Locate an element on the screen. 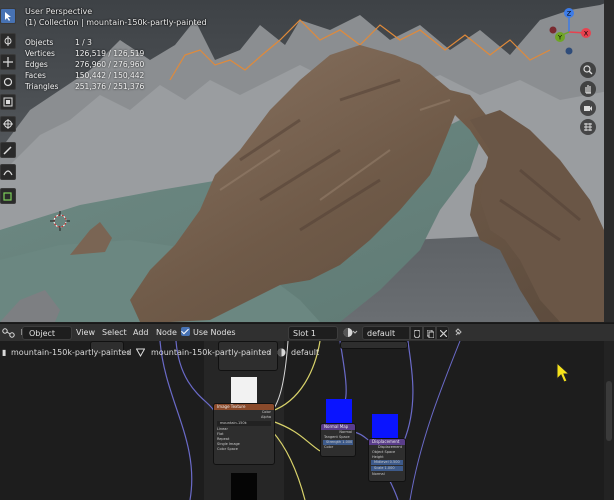 Image resolution: width=614 pixels, height=500 pixels. slot-select: Slot 1 is located at coordinates (313, 333).